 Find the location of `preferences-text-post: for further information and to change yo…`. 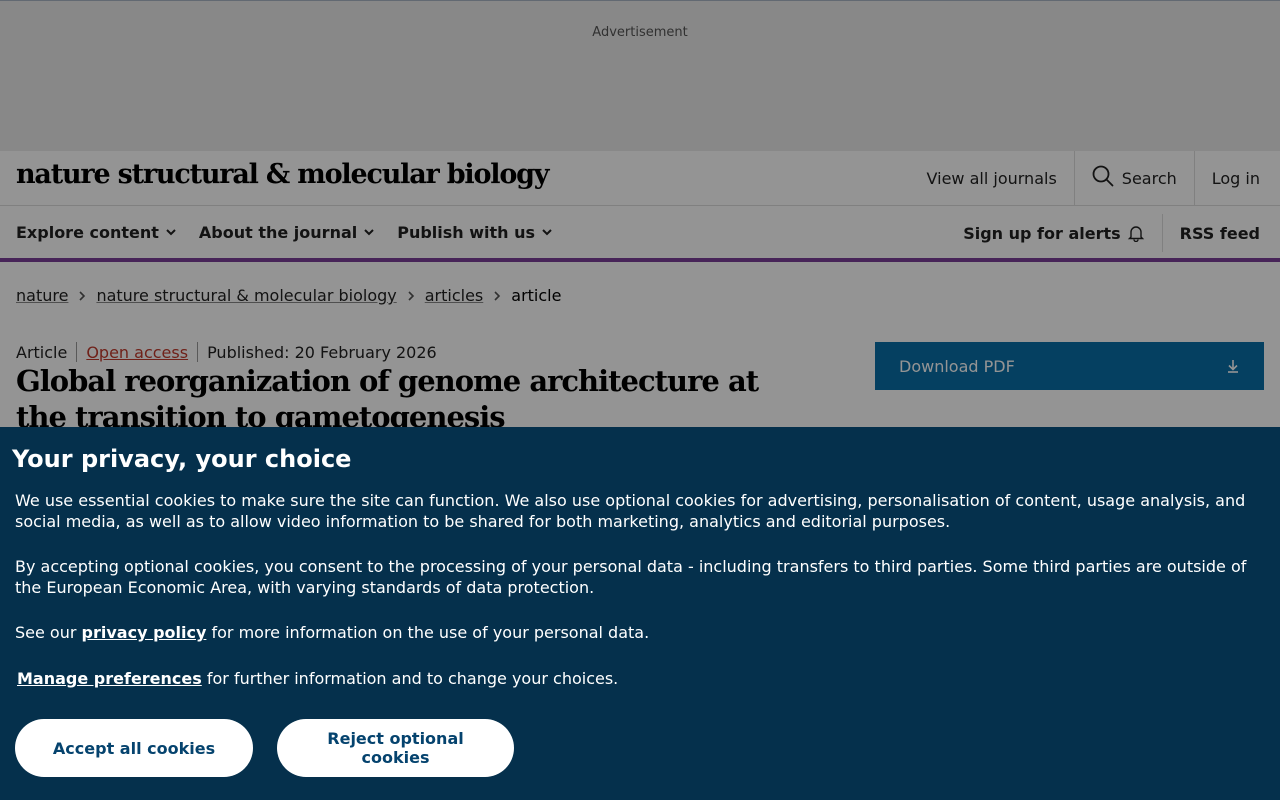

preferences-text-post: for further information and to change yo… is located at coordinates (410, 678).